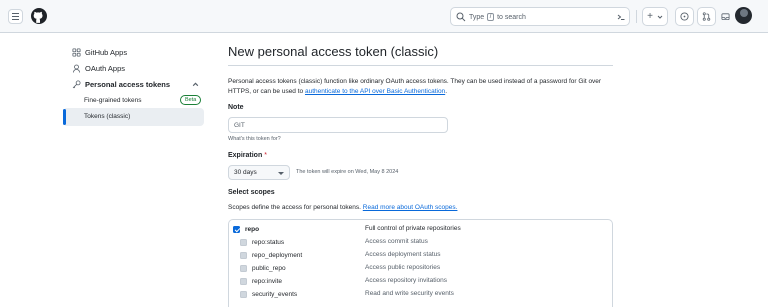  Describe the element at coordinates (655, 16) in the screenshot. I see `create-new-button: +` at that location.